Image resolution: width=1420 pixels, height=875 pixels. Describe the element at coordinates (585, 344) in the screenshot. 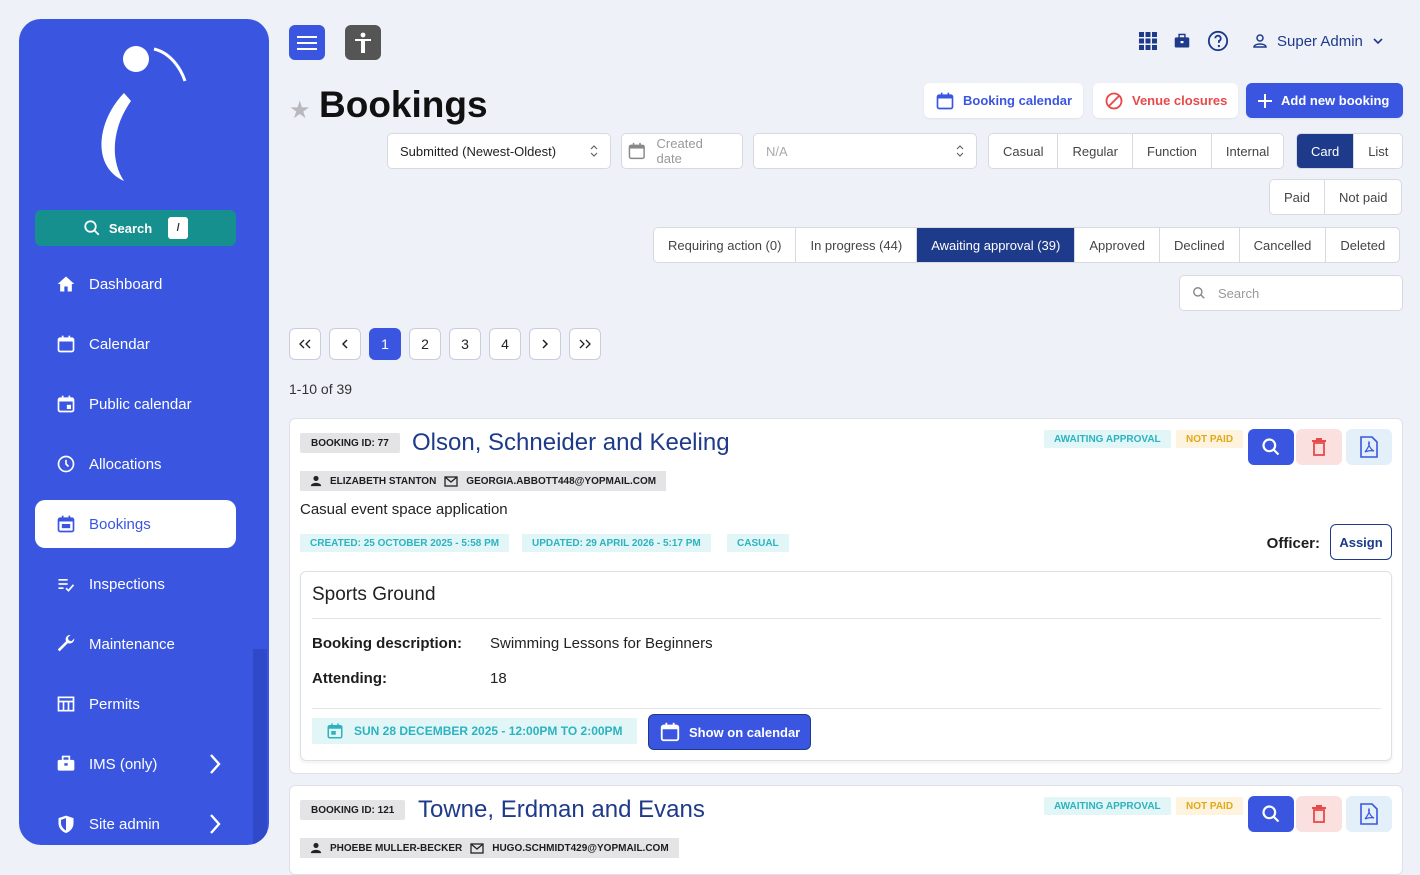

I see `last-page-button` at that location.